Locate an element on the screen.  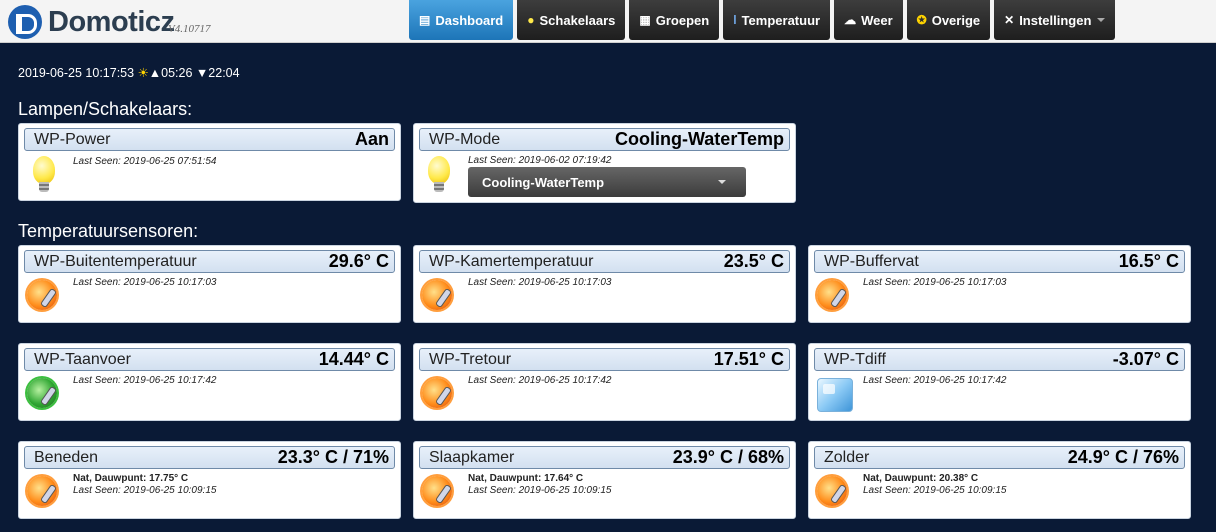
device-name: Slaapkamer is located at coordinates (472, 457).